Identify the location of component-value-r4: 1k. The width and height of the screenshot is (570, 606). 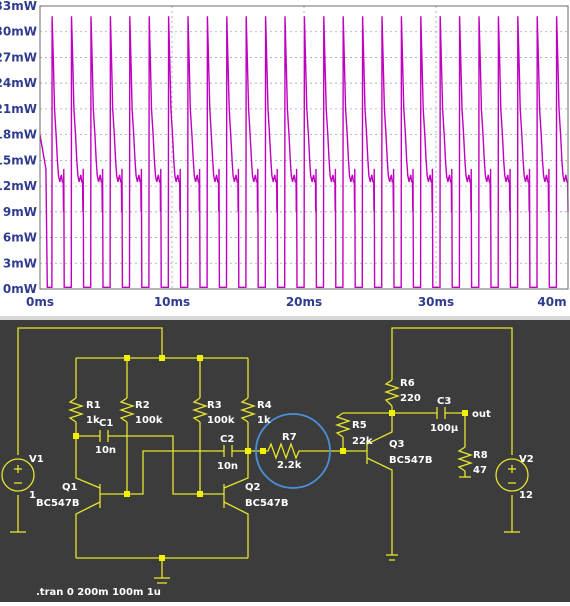
(264, 420).